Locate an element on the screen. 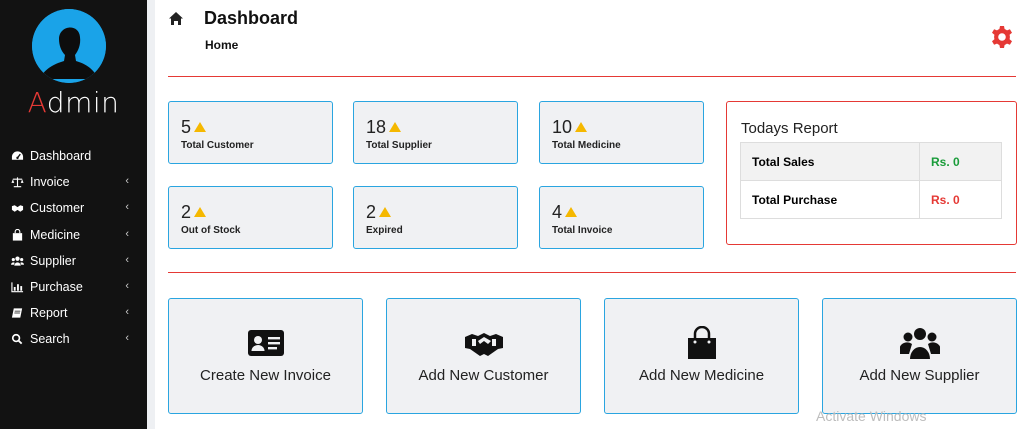 The width and height of the screenshot is (1024, 429). sidebar-item-invoice: Invoice ‹ is located at coordinates (73, 182).